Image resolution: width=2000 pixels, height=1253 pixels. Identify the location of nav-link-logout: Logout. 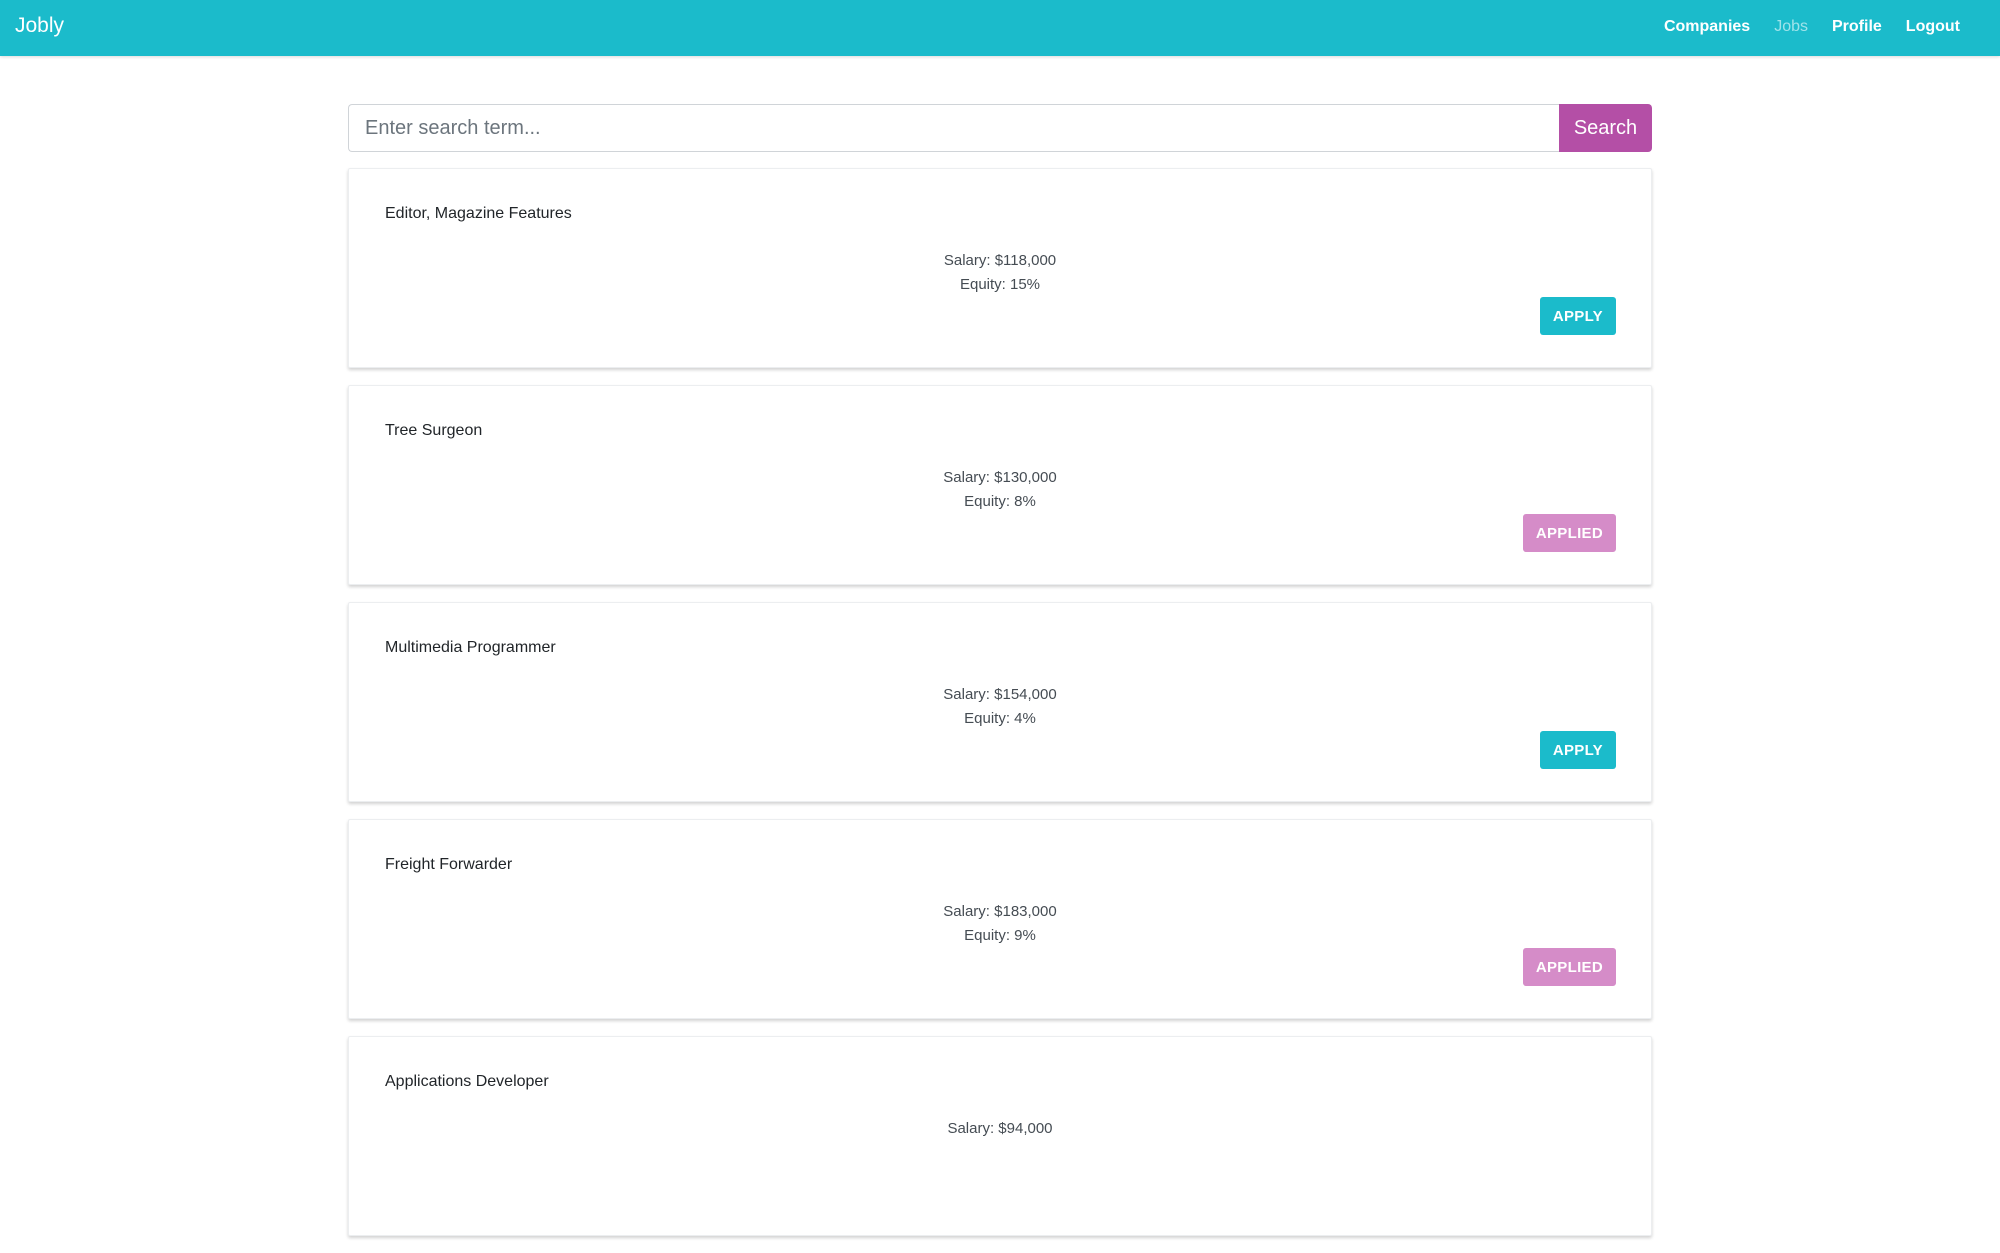
(1933, 27).